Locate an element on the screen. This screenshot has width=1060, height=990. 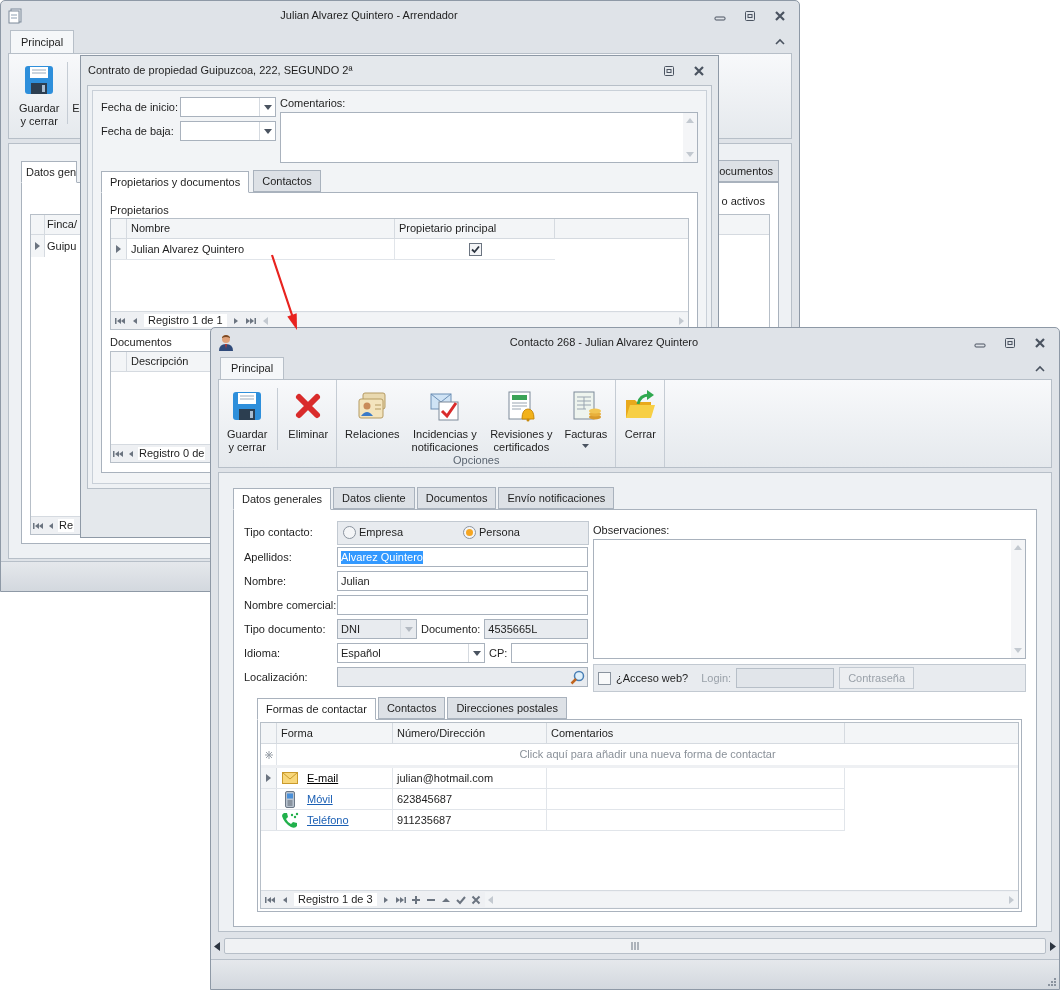
table-cell-text: Guipu is located at coordinates (62, 246).